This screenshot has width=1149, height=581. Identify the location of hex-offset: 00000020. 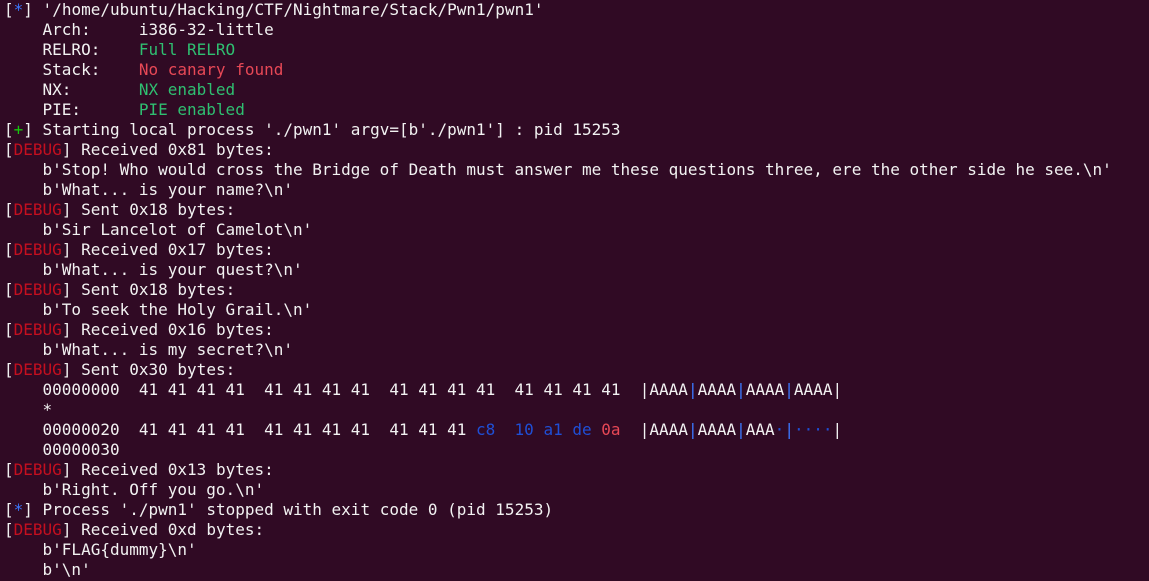
(71, 429).